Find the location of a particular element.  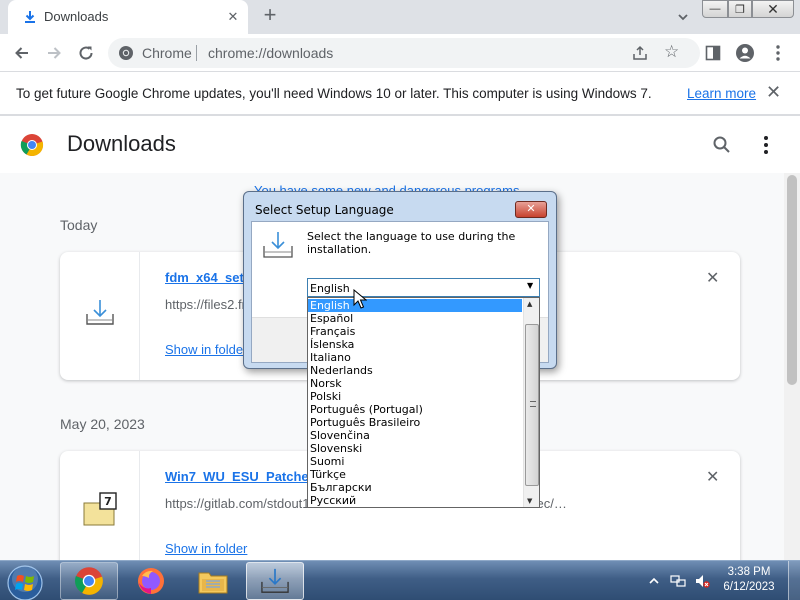

minimize-button: — is located at coordinates (715, 9).